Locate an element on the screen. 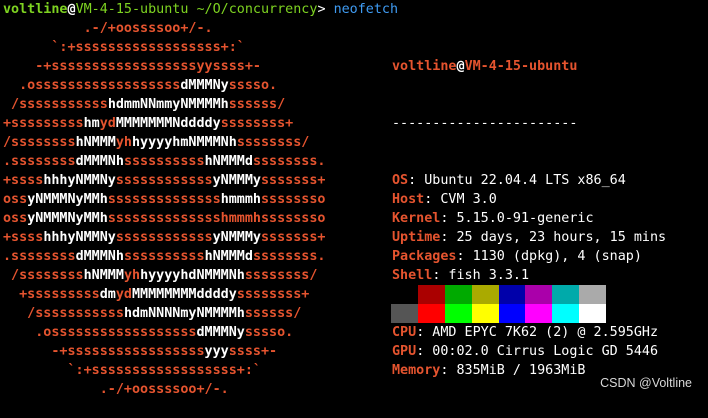  logo-segment: ssssssssssssss is located at coordinates (164, 199).